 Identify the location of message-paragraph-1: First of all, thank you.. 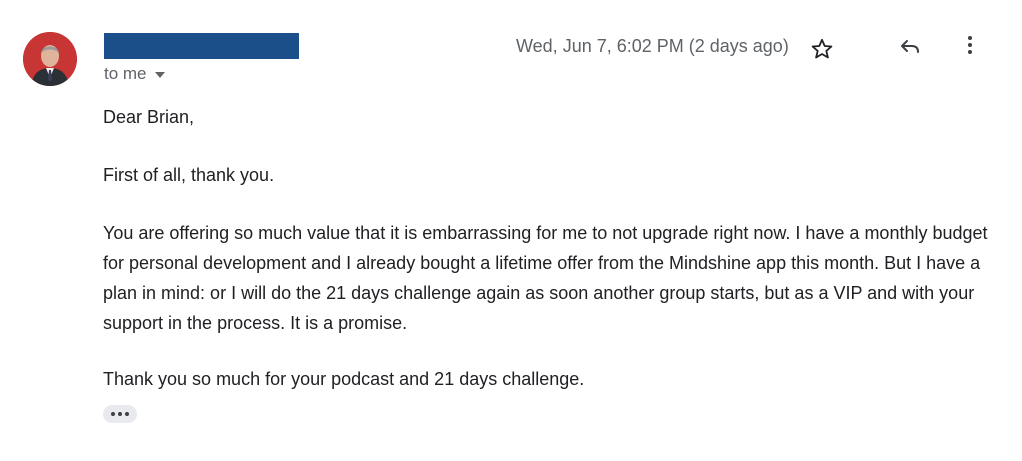
(189, 175).